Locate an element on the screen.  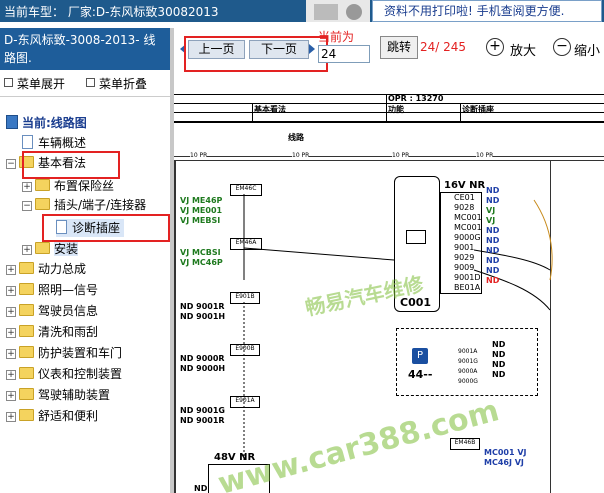
pin-name: BE01A is located at coordinates (467, 287).